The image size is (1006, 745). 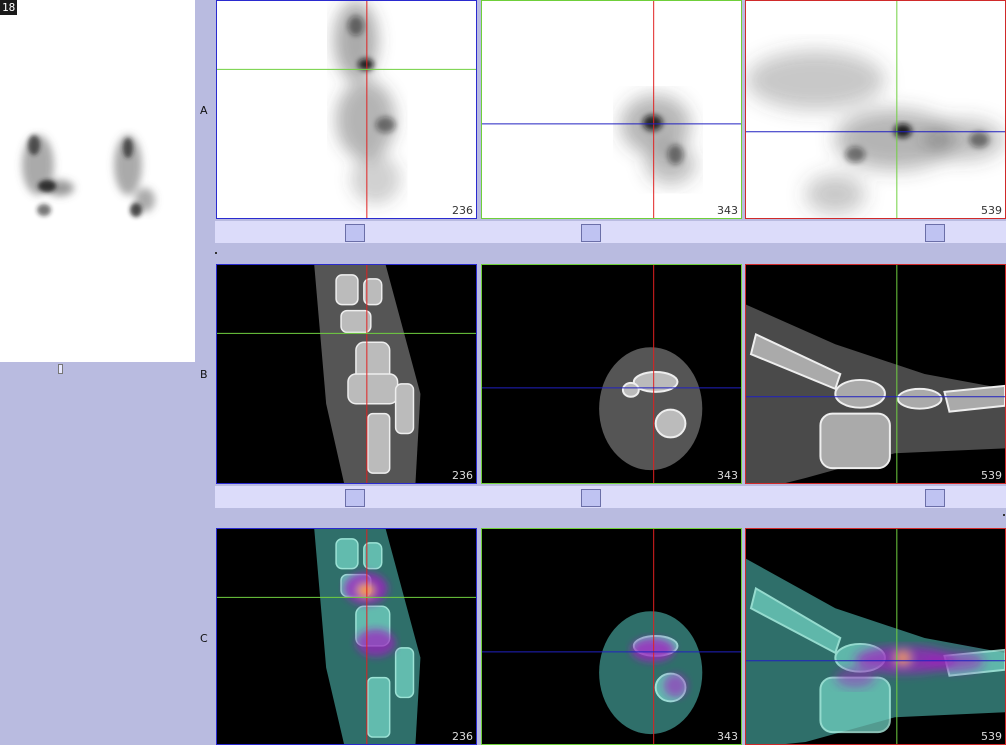 I want to click on overview-scroll-handle, so click(x=60, y=369).